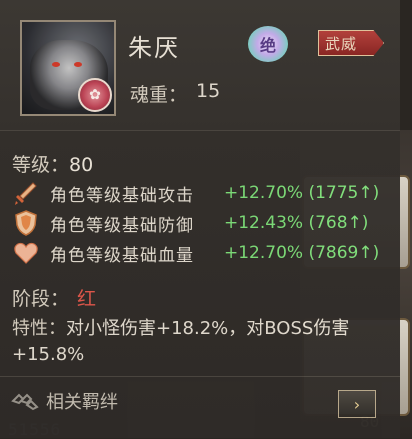 Image resolution: width=412 pixels, height=439 pixels. I want to click on stage-row: 阶段： 红, so click(54, 297).